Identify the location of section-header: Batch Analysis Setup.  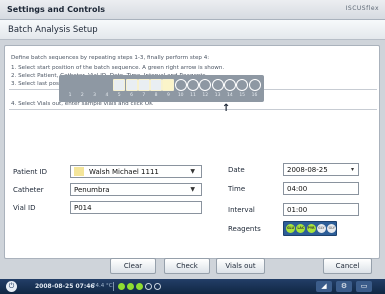
(192, 30).